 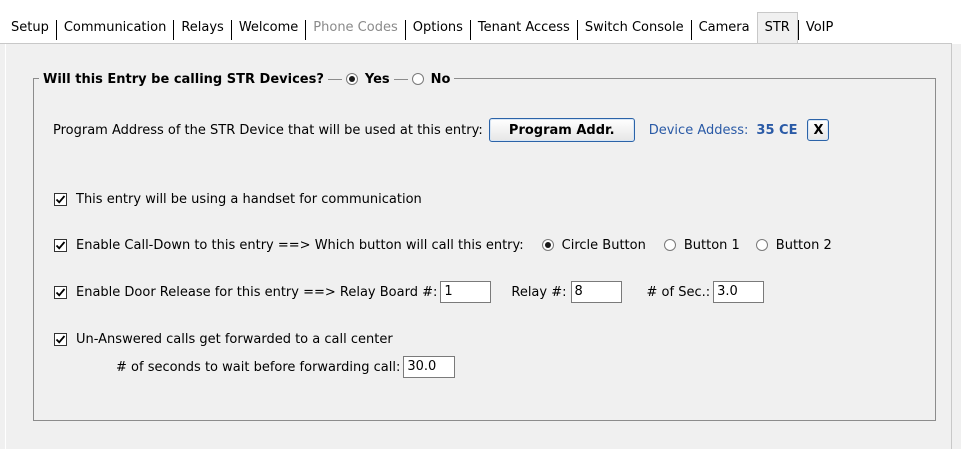 I want to click on tab-setup: Setup, so click(x=30, y=29).